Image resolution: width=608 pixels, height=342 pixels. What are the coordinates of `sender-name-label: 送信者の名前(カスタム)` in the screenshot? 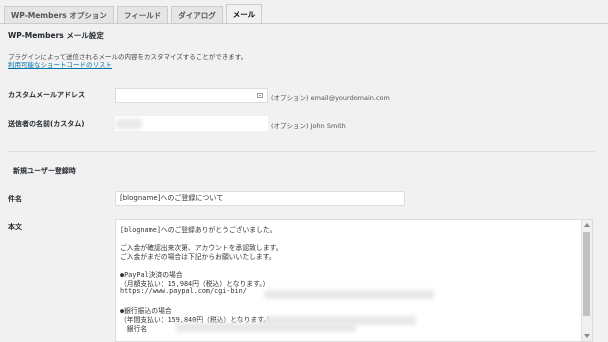 It's located at (46, 124).